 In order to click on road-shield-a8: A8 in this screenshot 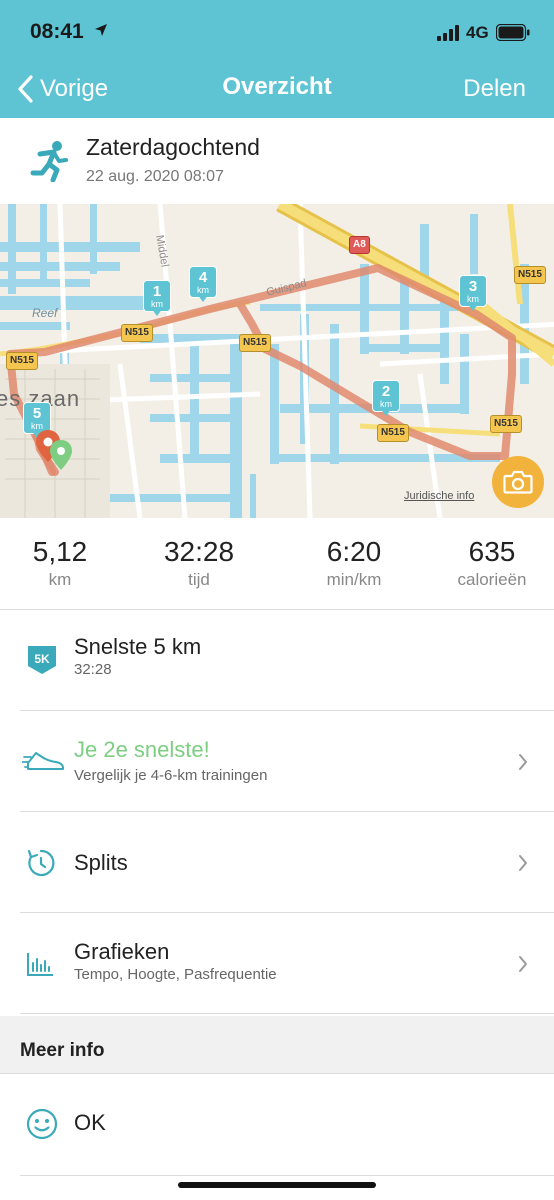, I will do `click(359, 245)`.